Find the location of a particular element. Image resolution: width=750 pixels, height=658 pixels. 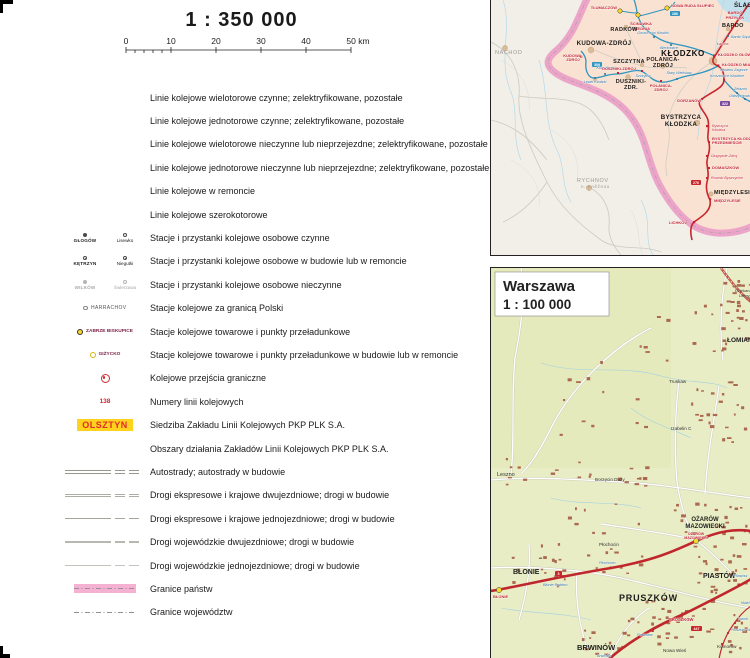

label-radkow: RADKÓW is located at coordinates (624, 29).